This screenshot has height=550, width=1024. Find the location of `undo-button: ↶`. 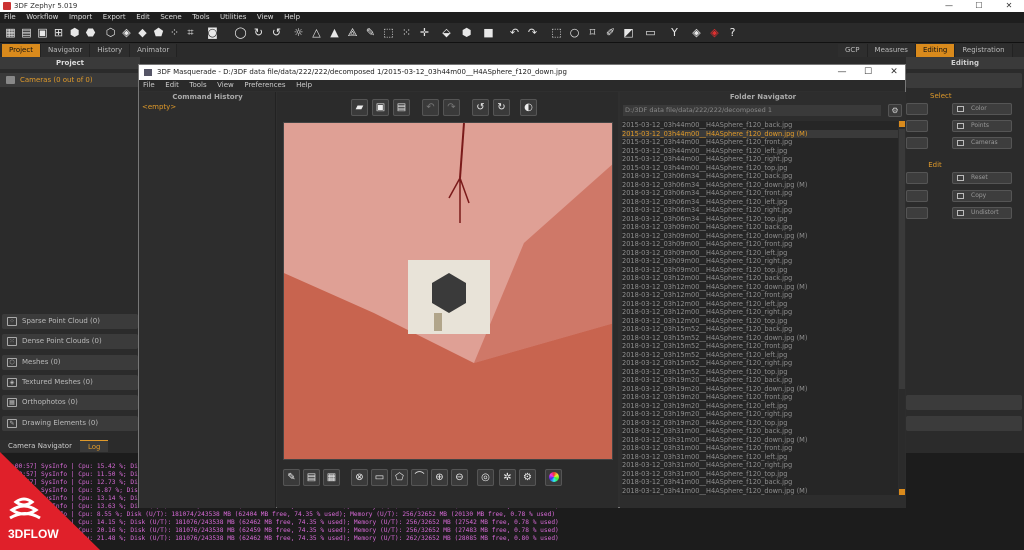

undo-button: ↶ is located at coordinates (430, 107).